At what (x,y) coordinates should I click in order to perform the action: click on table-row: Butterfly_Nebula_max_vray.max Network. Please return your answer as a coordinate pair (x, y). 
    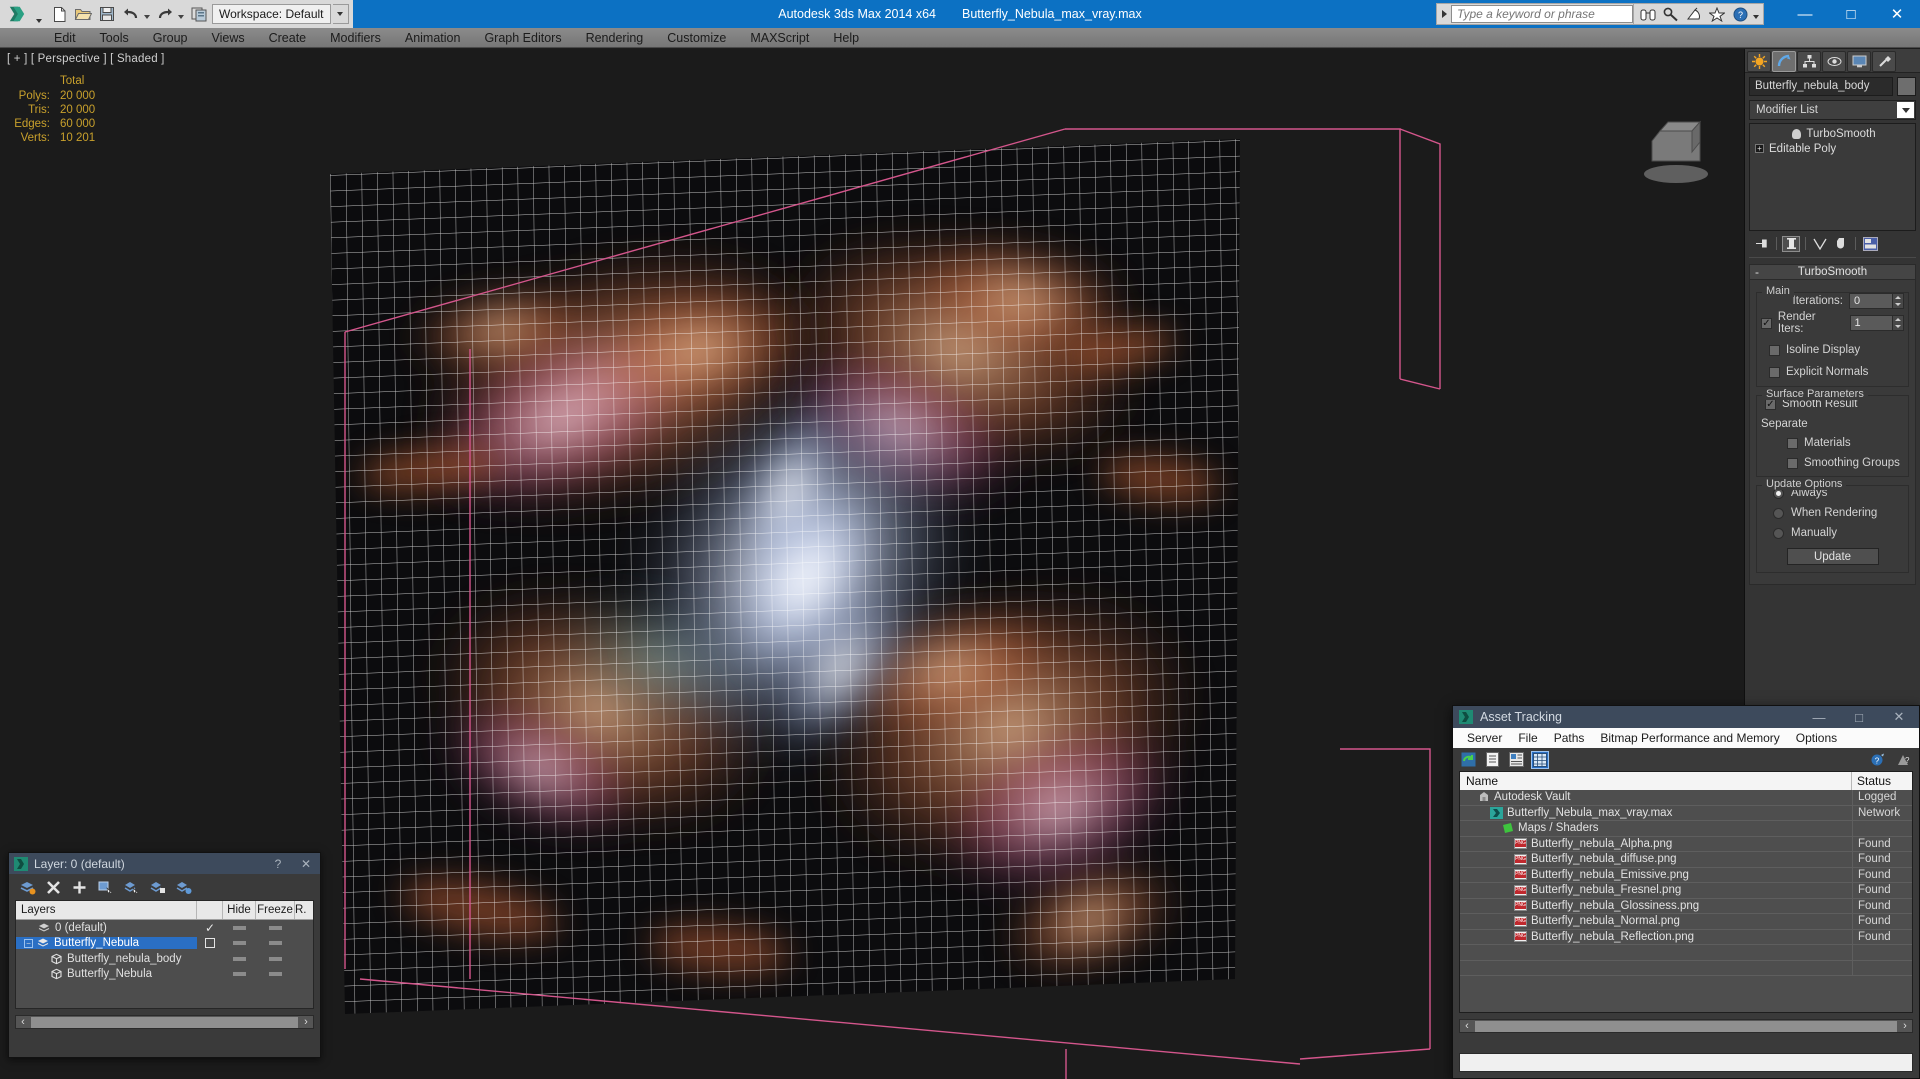
    Looking at the image, I should click on (1686, 813).